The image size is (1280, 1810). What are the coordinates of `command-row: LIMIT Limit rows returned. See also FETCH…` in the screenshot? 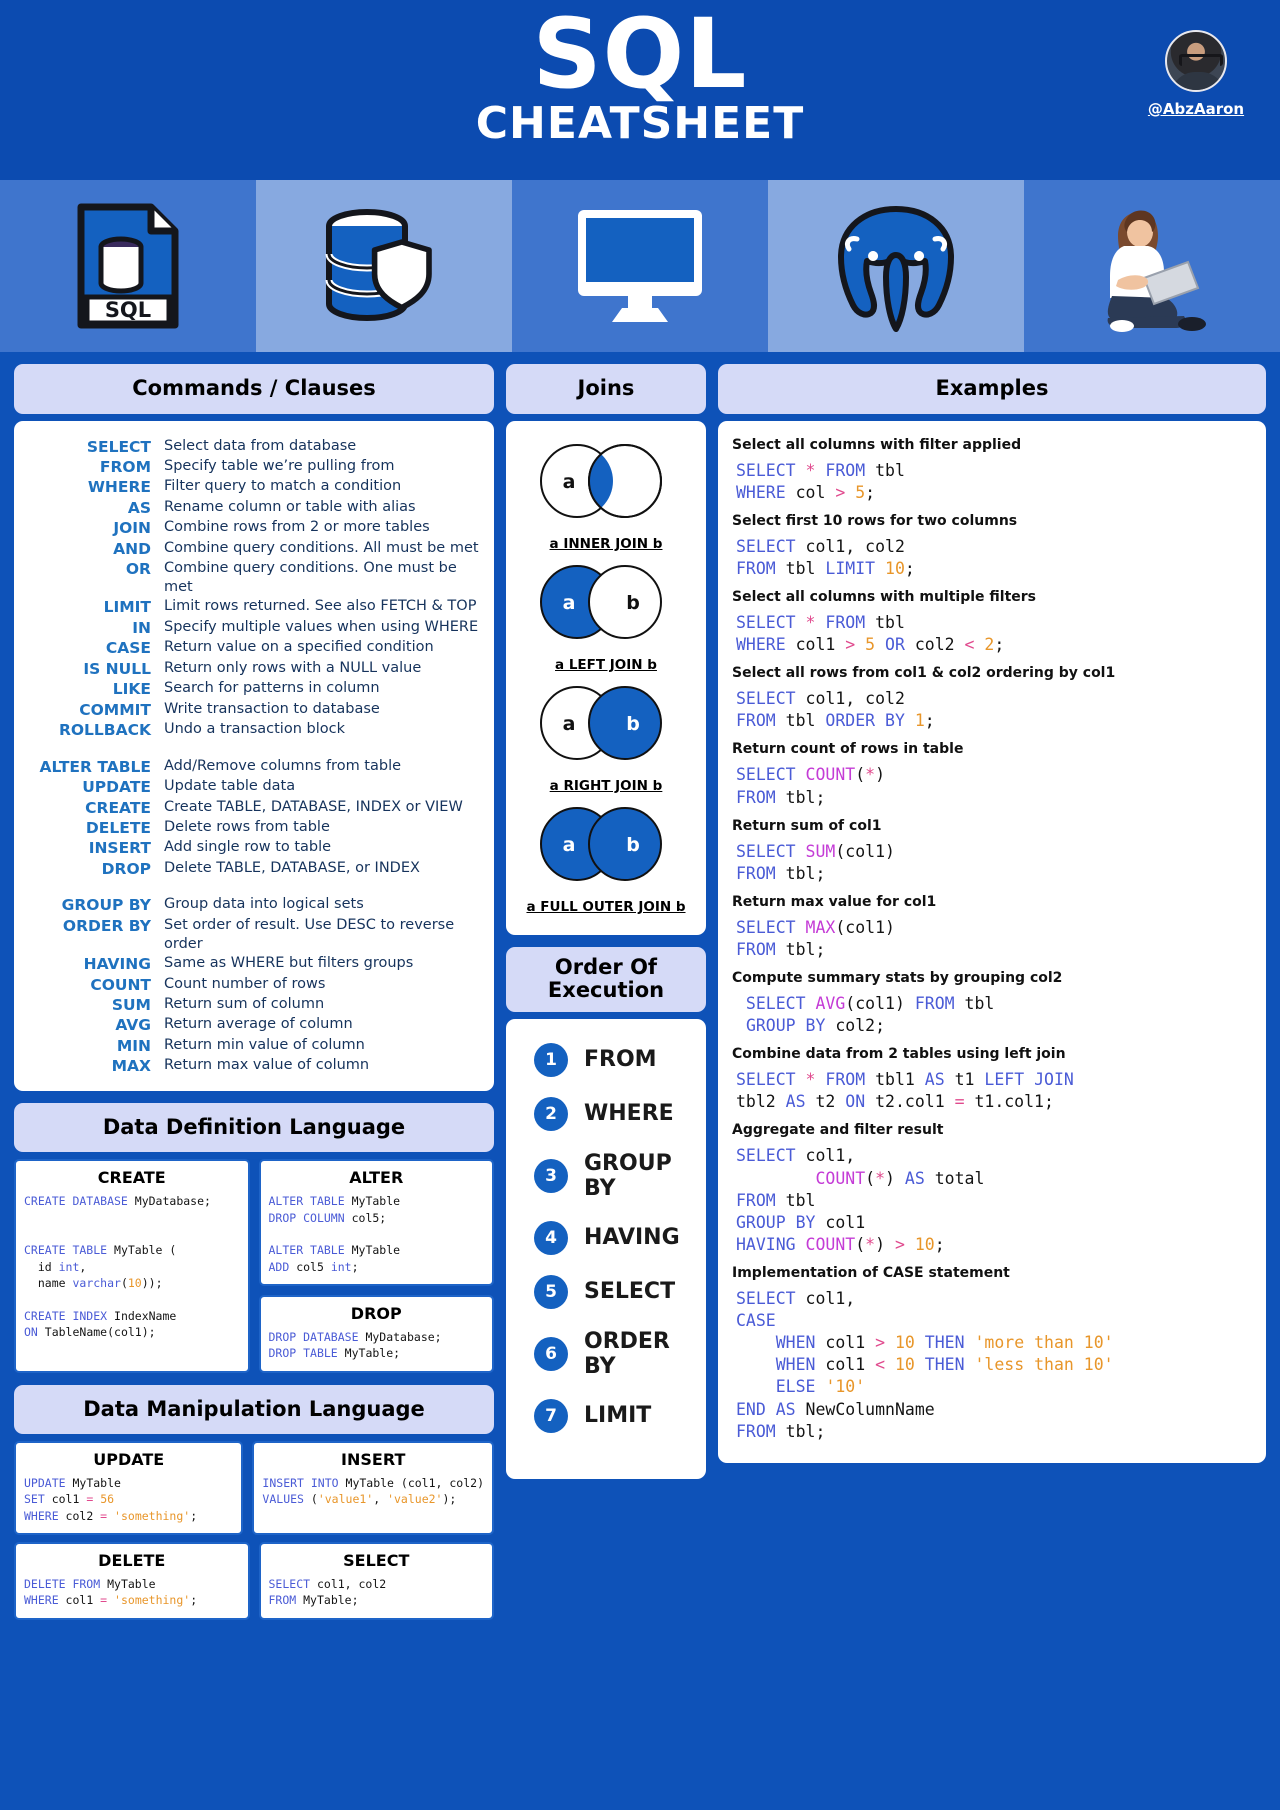 It's located at (254, 607).